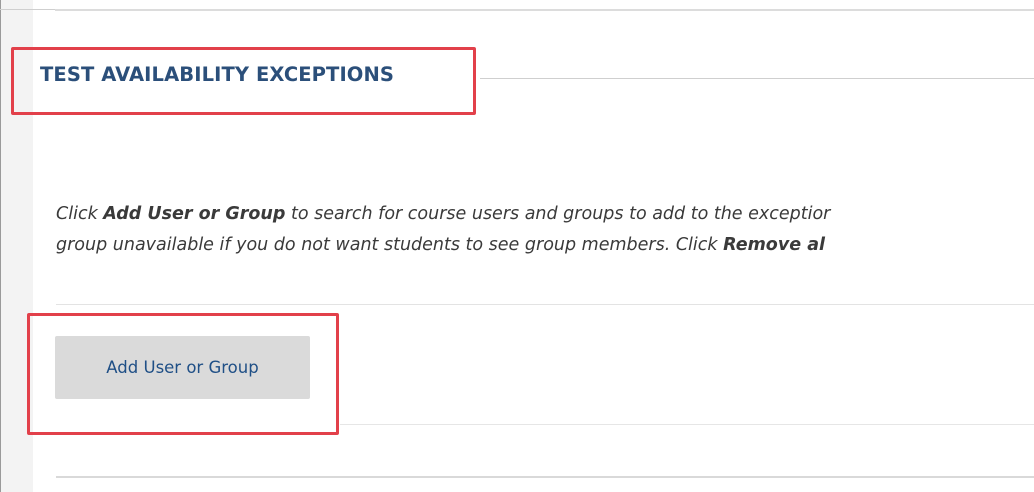 The image size is (1034, 492). Describe the element at coordinates (183, 374) in the screenshot. I see `highlight-box-add-button` at that location.